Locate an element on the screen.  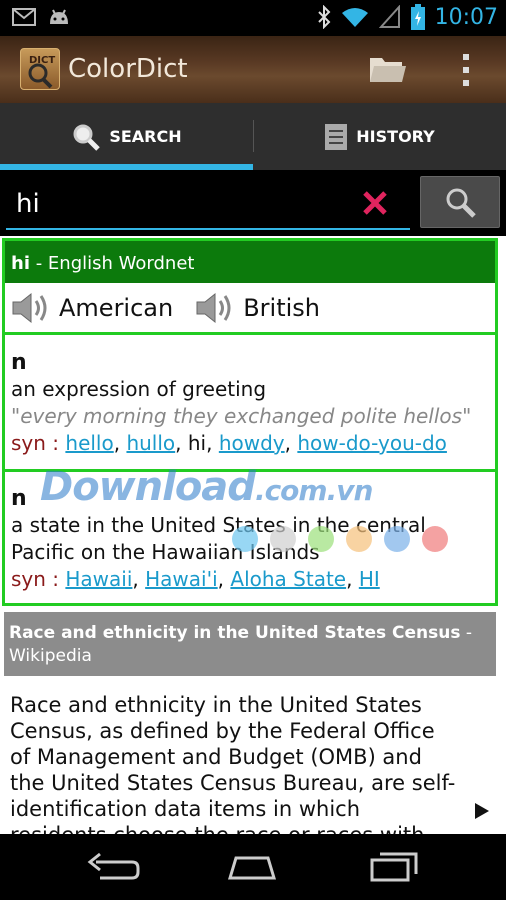
synonym-link: Aloha State is located at coordinates (288, 579).